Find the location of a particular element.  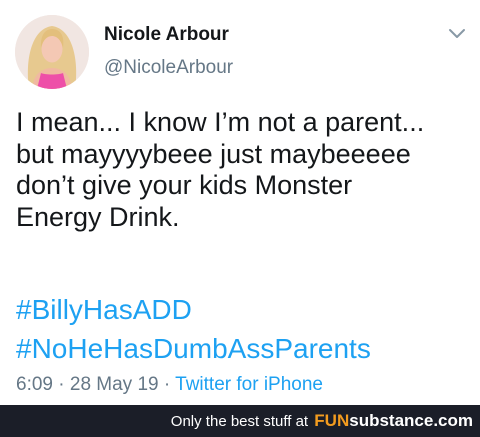

tweet-meta: 6:09 · 28 May 19 · Twitter for iPhone is located at coordinates (169, 385).